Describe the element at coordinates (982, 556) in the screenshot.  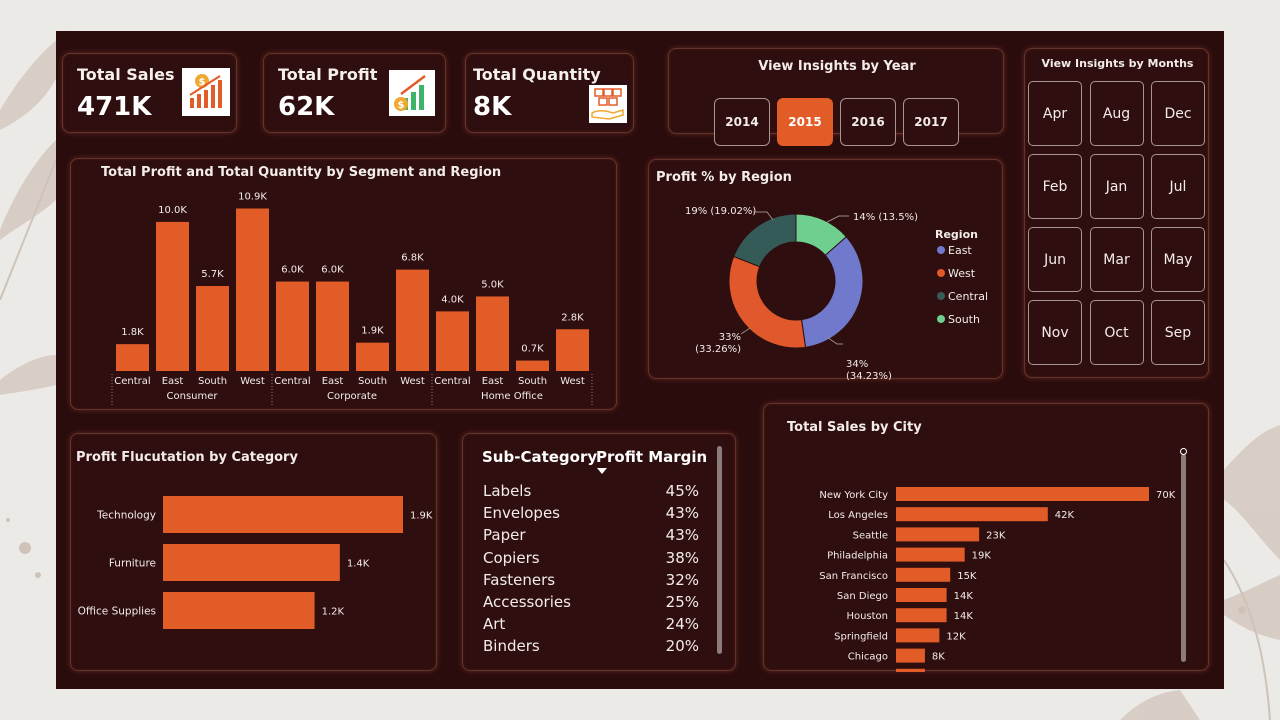
I see `city-value-label: 19K` at that location.